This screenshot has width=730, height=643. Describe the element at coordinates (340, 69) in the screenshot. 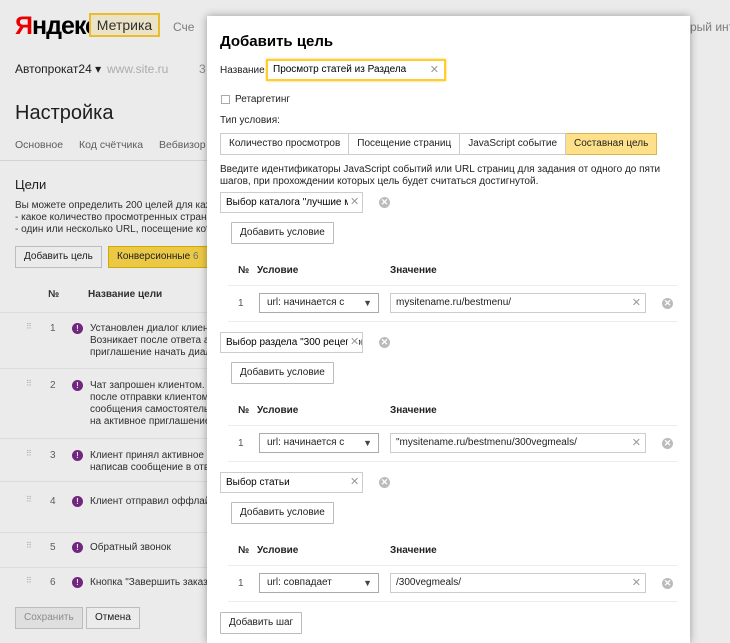

I see `goal-name-value: Просмотр статей из Раздела` at that location.